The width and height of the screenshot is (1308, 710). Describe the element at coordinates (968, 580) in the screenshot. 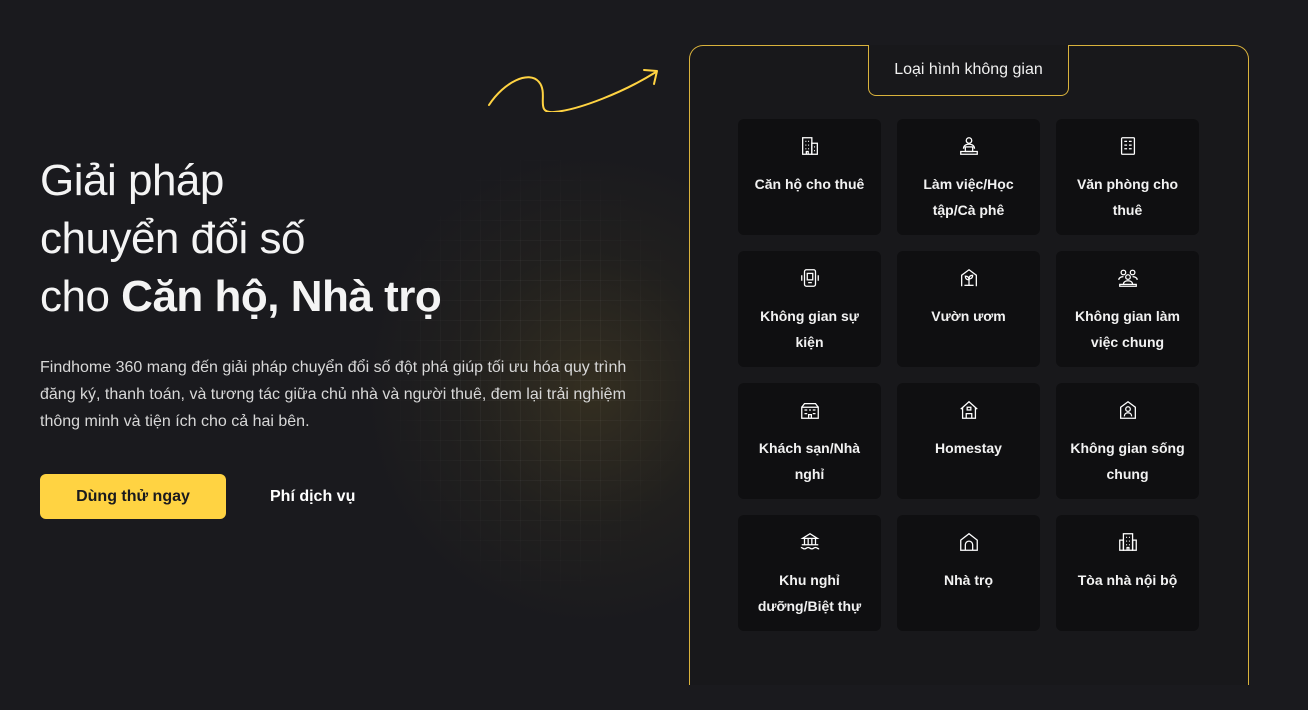

I see `space-type-label: Nhà trọ` at that location.